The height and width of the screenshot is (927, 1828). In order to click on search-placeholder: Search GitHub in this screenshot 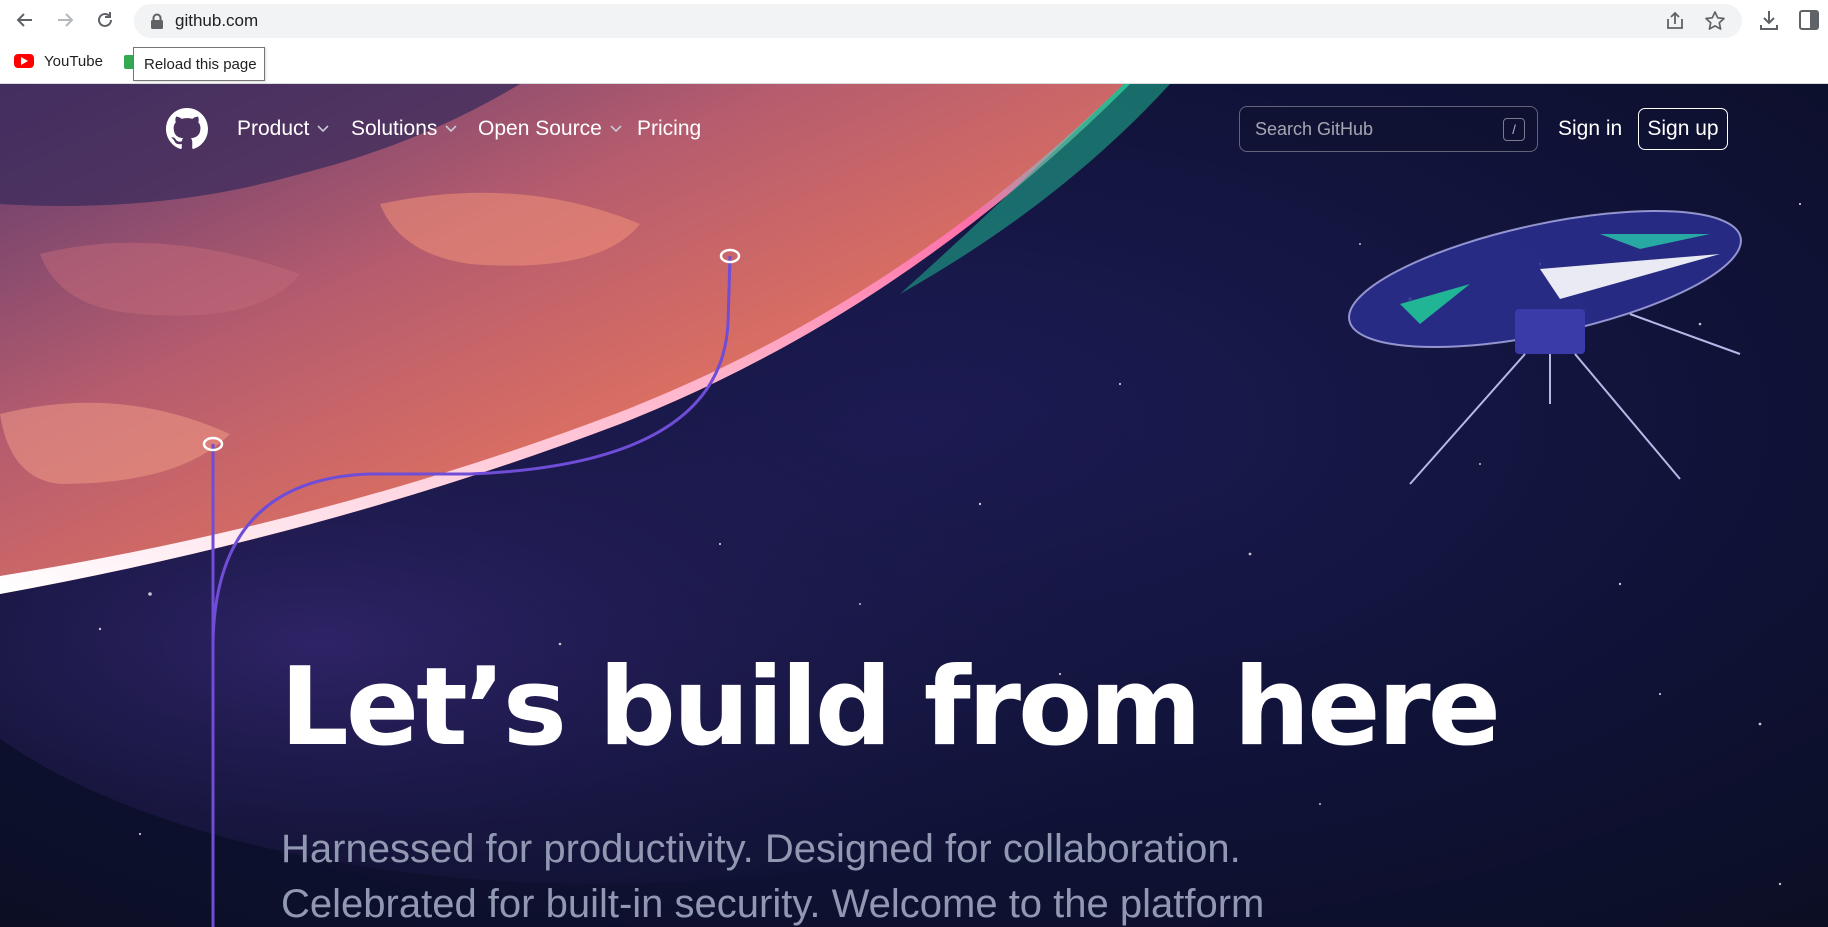, I will do `click(1314, 129)`.